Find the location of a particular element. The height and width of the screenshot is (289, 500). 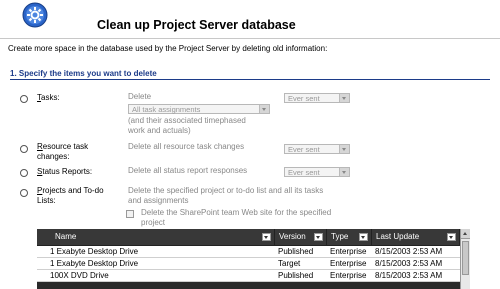

grid-scrollbar is located at coordinates (465, 259).